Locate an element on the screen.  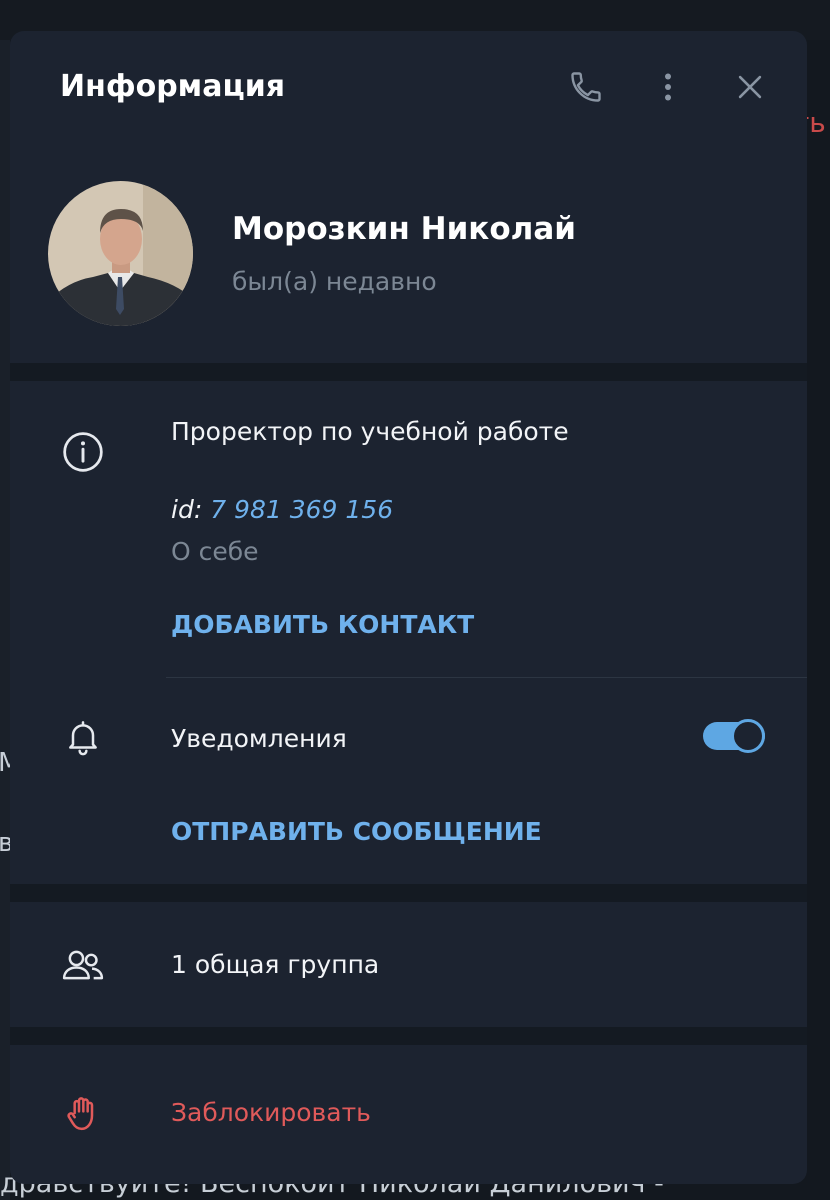
info-icon is located at coordinates (83, 452).